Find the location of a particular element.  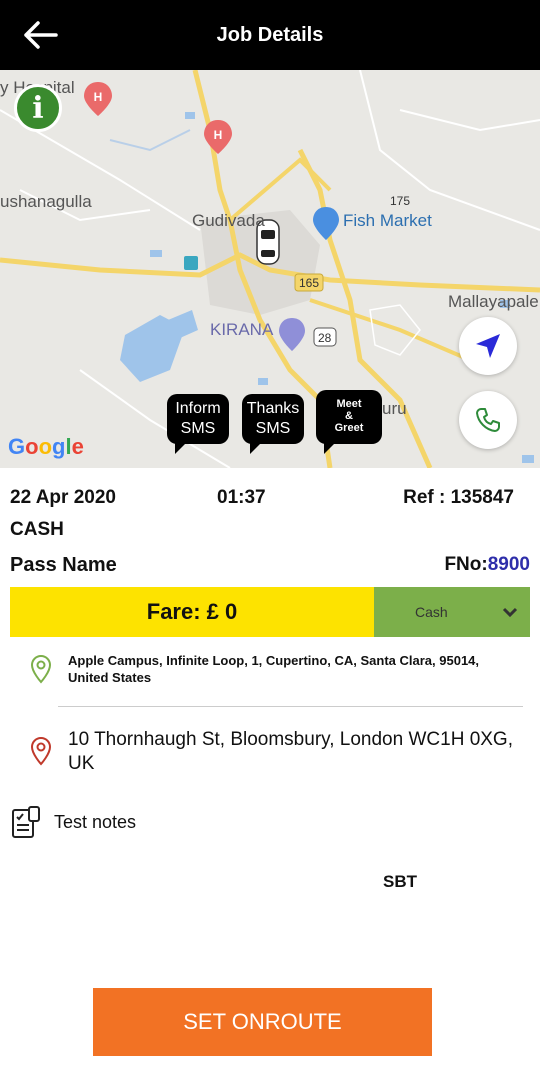

map-label-fish-market: Fish Market is located at coordinates (387, 220).